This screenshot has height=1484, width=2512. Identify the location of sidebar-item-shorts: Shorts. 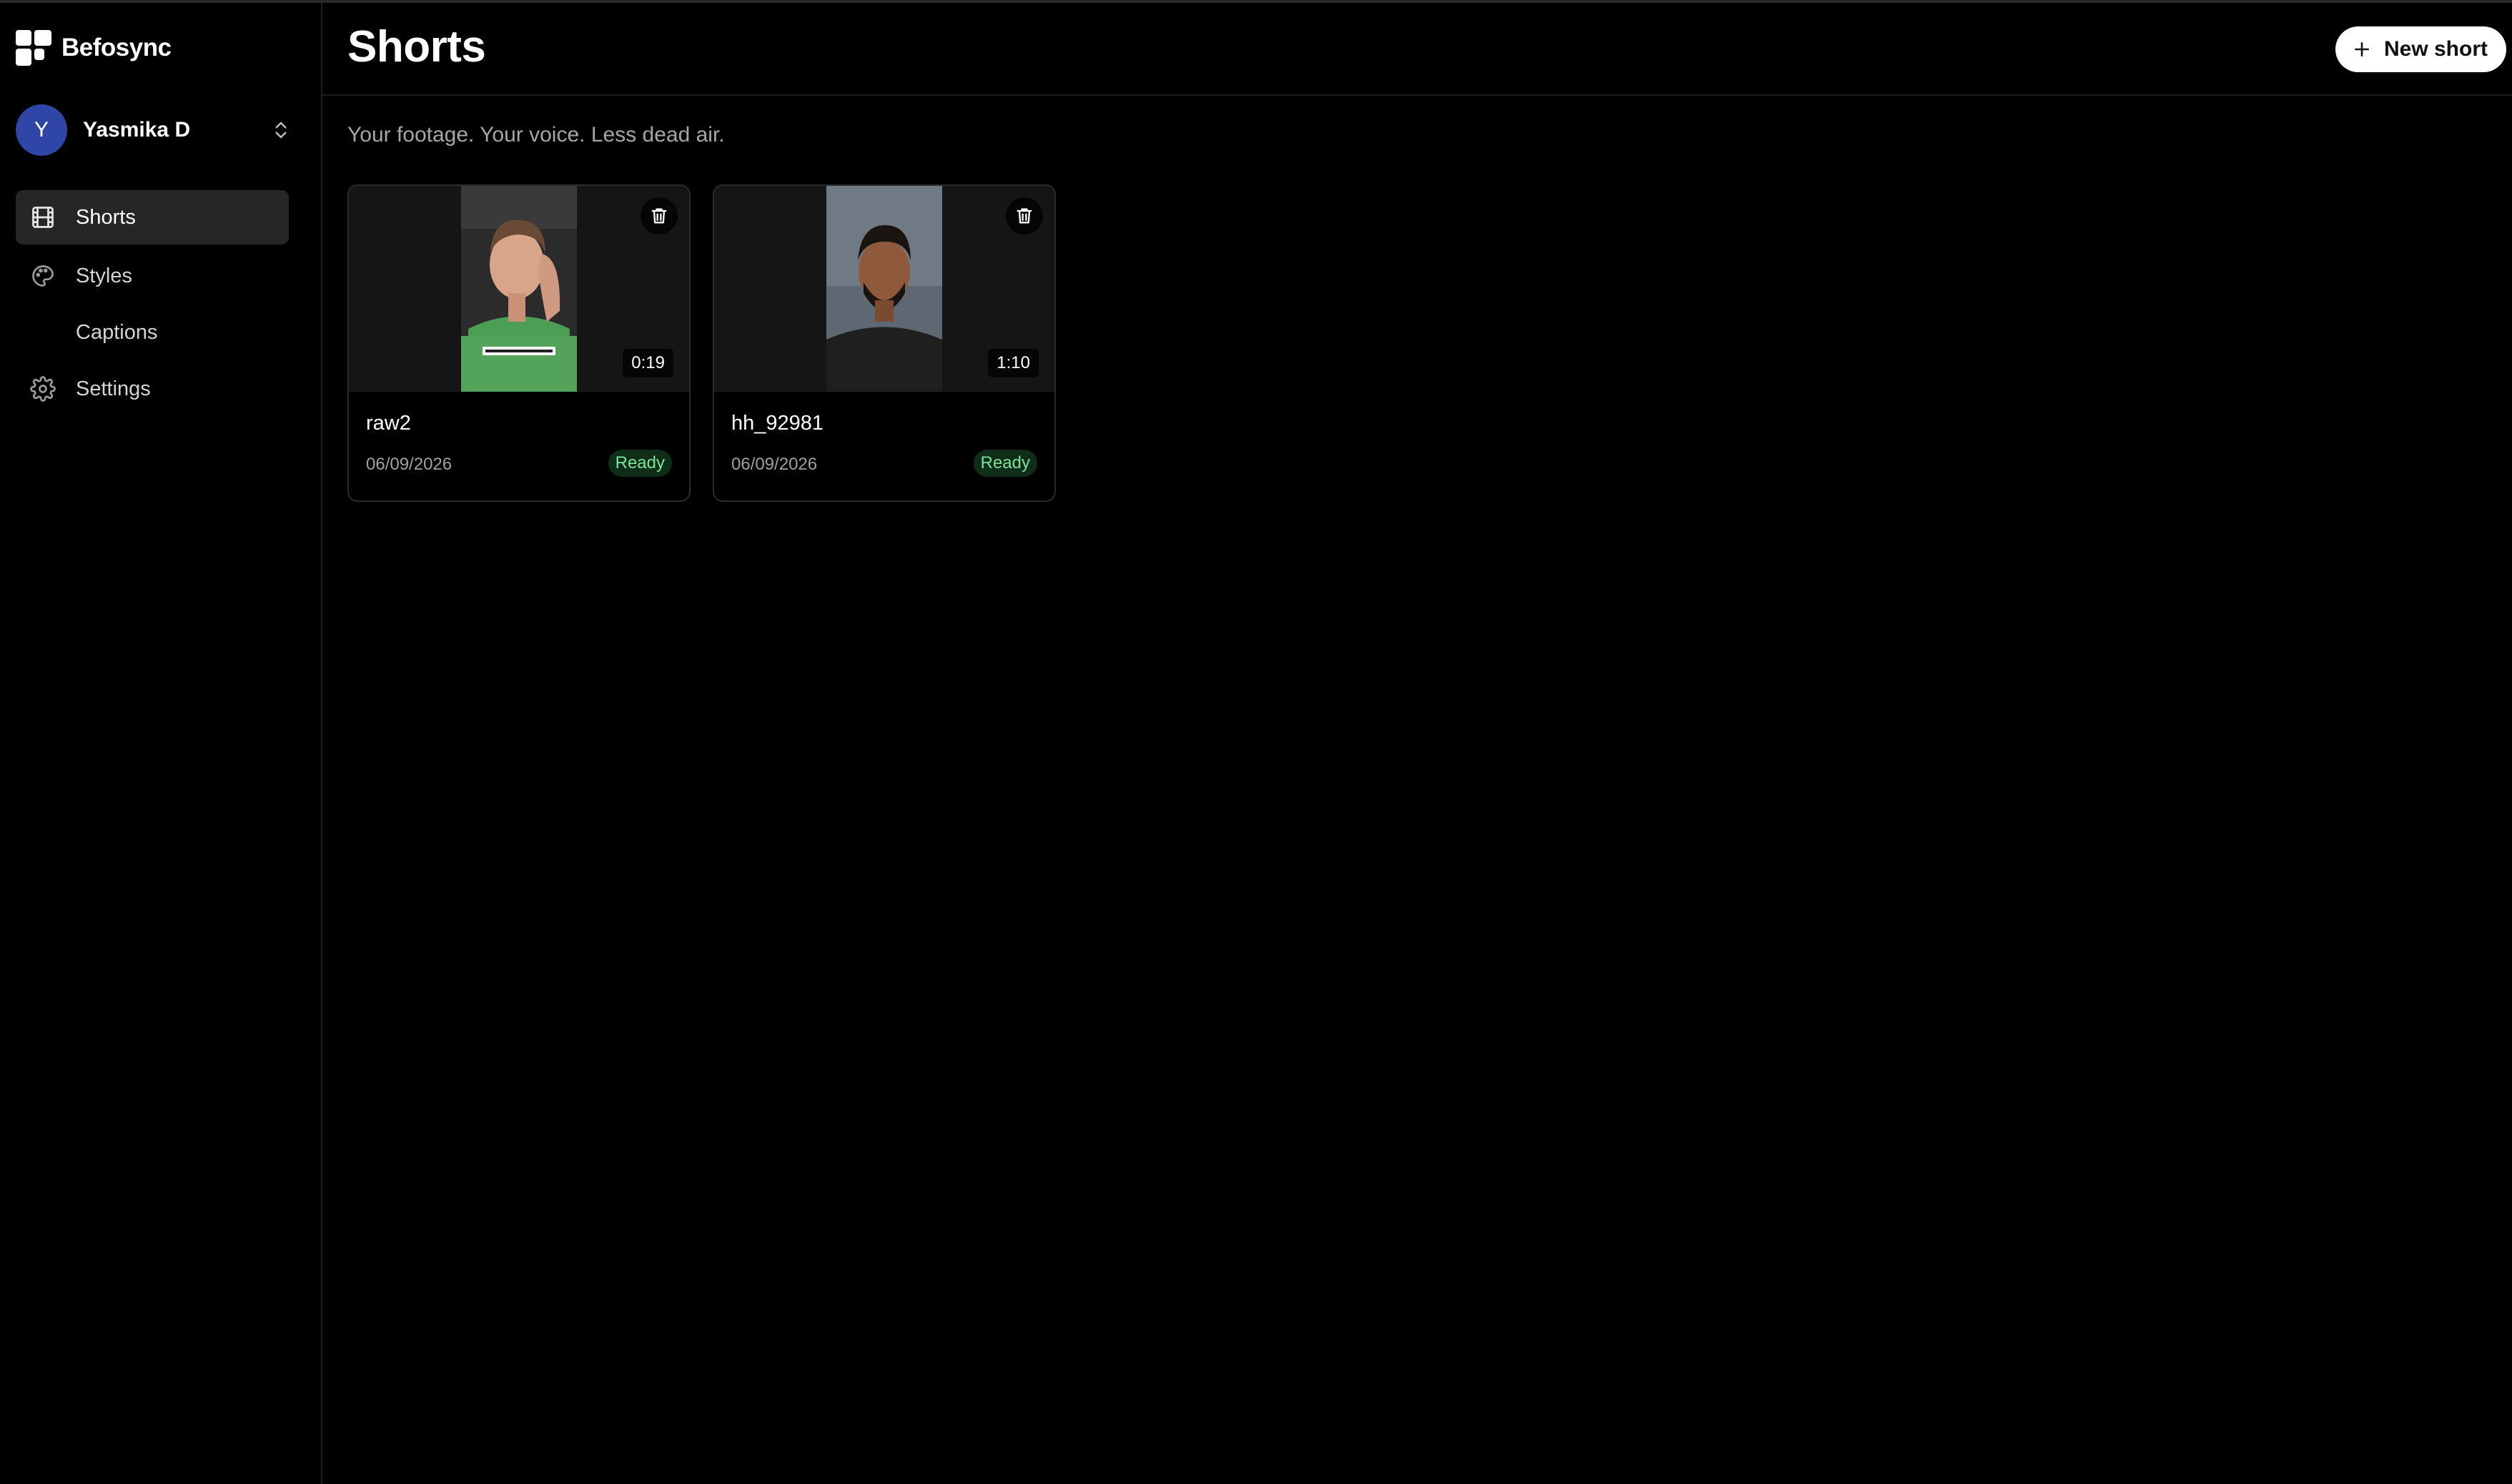
(152, 217).